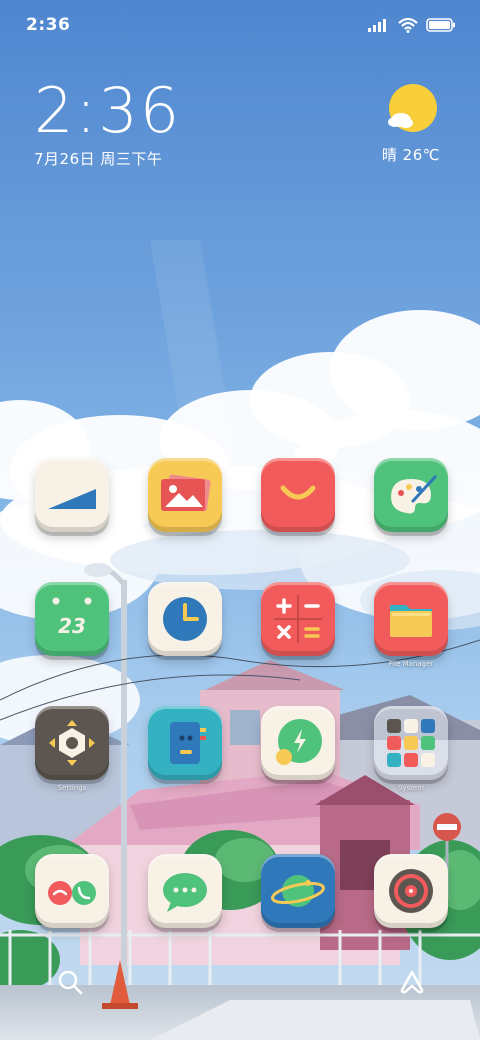 This screenshot has width=480, height=1040. I want to click on app-themes-tile, so click(411, 495).